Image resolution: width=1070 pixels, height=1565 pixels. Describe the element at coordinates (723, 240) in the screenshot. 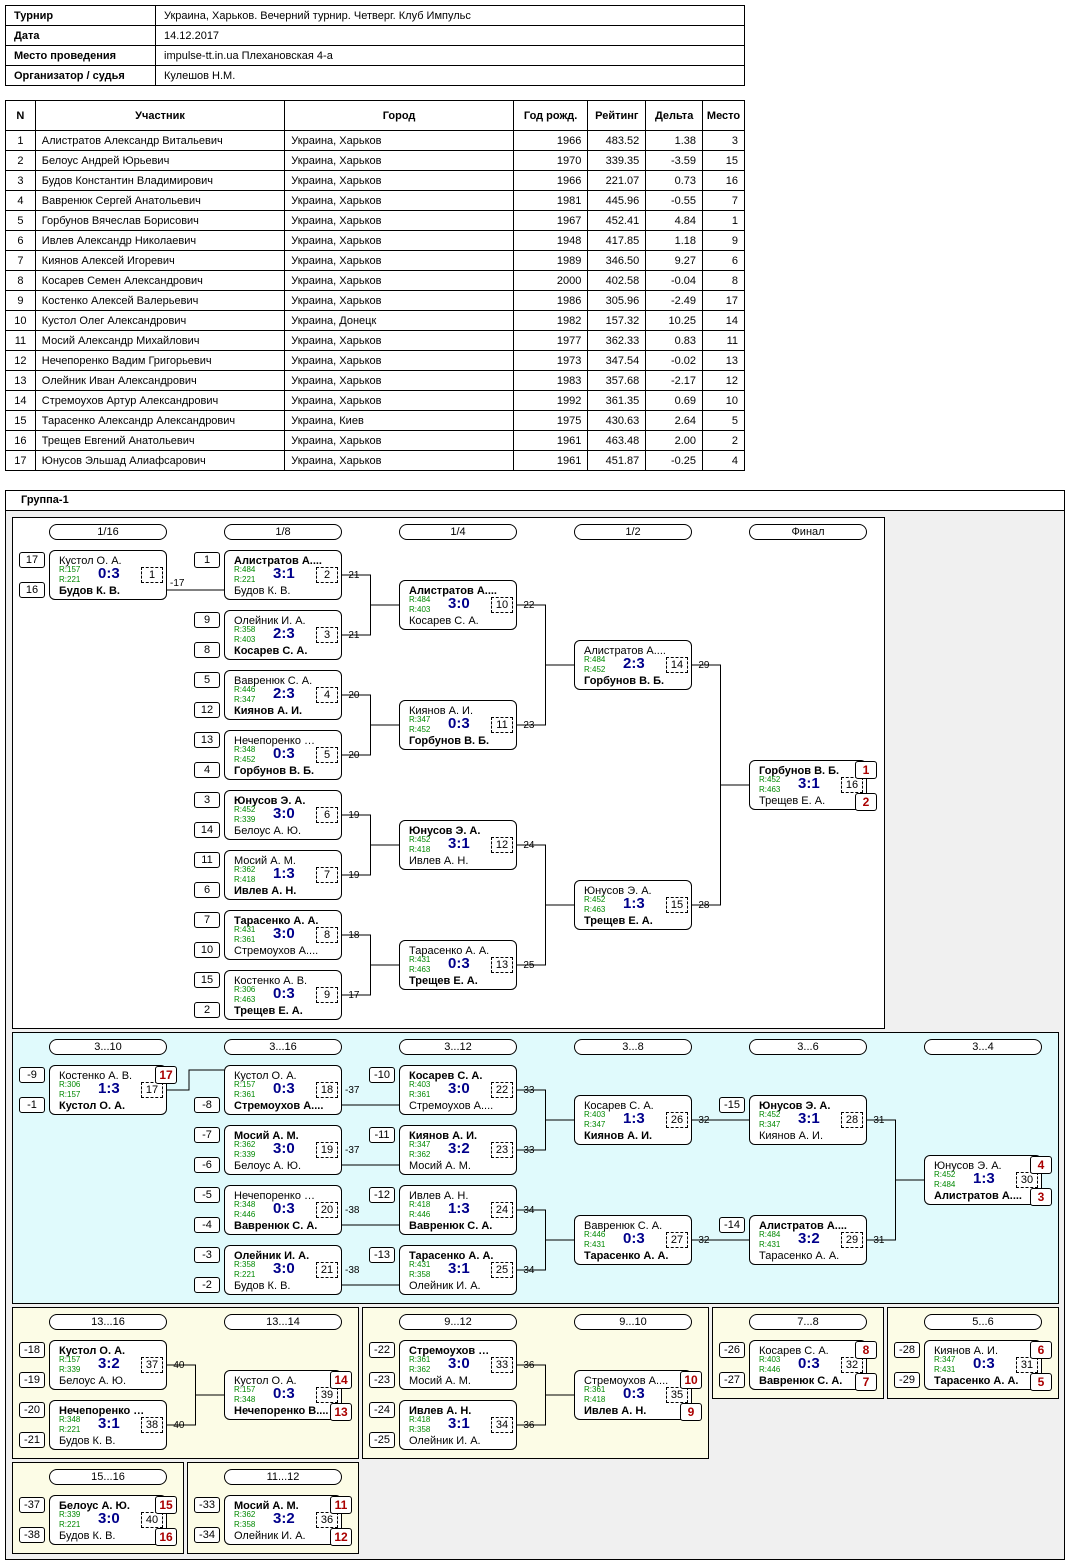

I see `table-cell: 9` at that location.